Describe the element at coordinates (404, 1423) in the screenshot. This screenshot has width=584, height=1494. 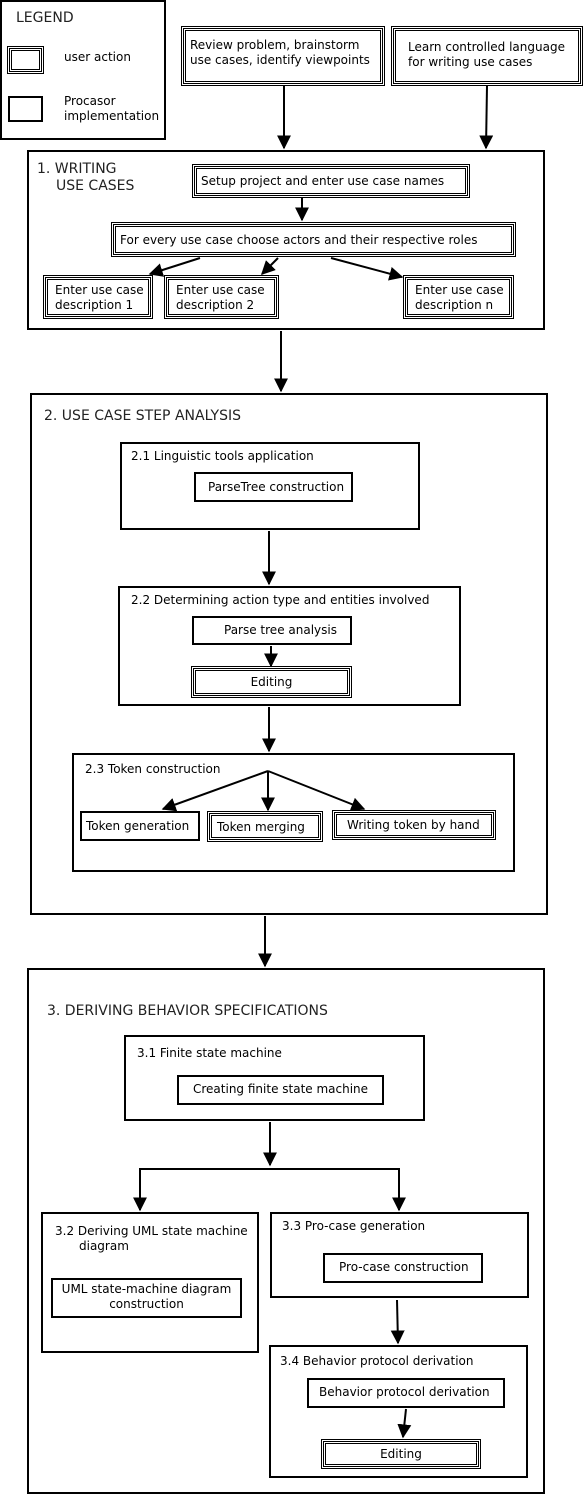
I see `arrow-derivation-to-editing` at that location.